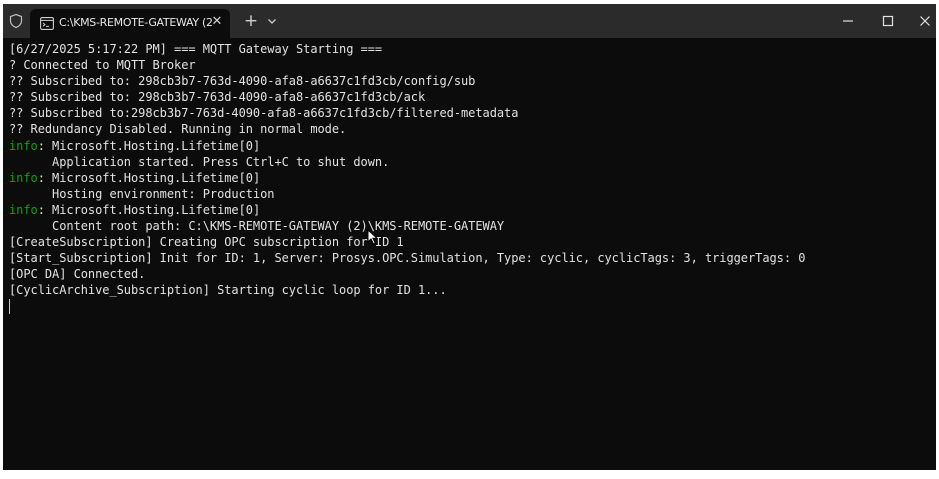  I want to click on new-tab-button: +, so click(251, 21).